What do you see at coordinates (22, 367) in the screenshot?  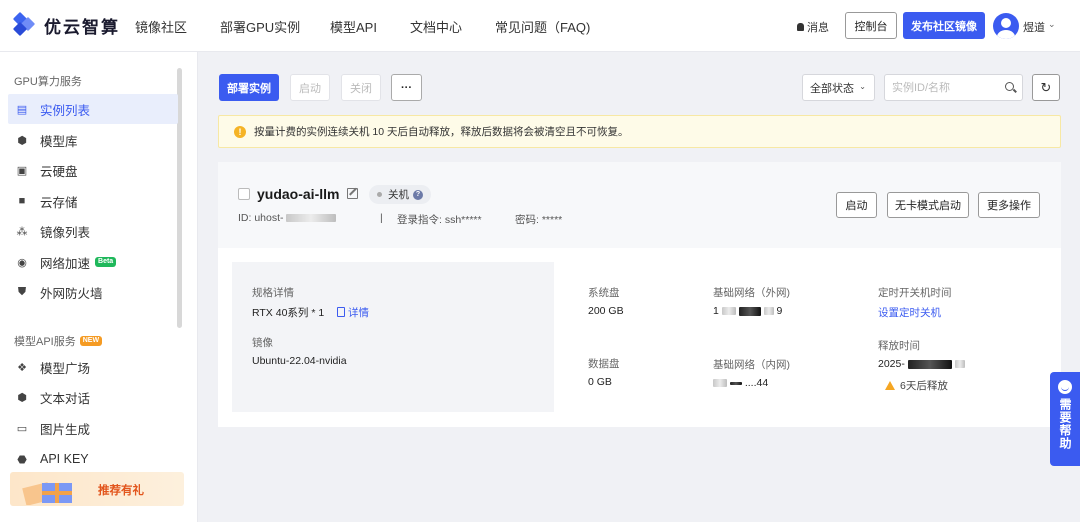 I see `nodes-icon: ❖` at bounding box center [22, 367].